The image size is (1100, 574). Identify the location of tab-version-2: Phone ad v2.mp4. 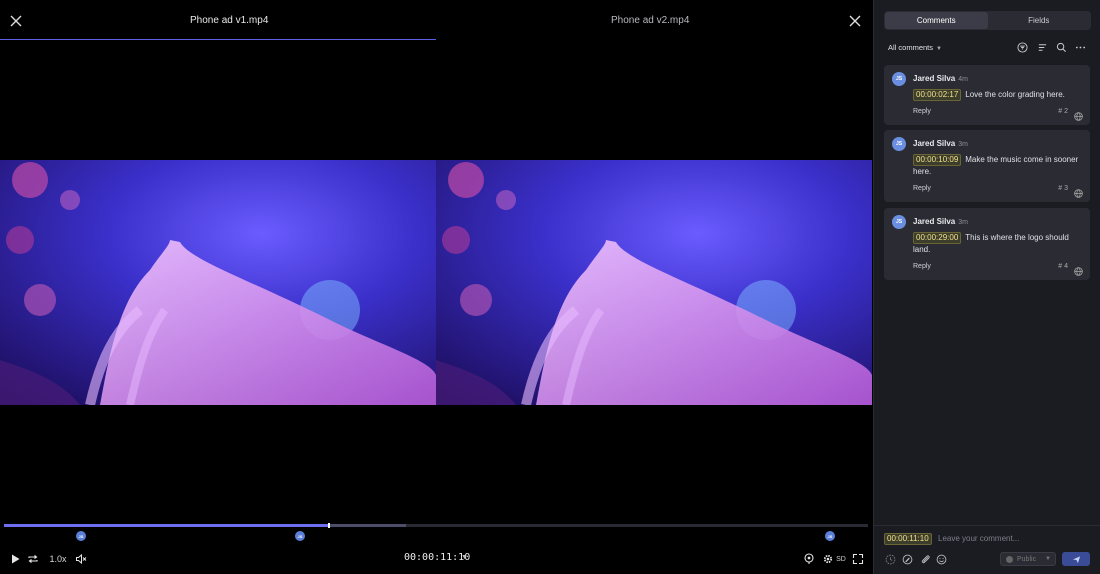
(650, 20).